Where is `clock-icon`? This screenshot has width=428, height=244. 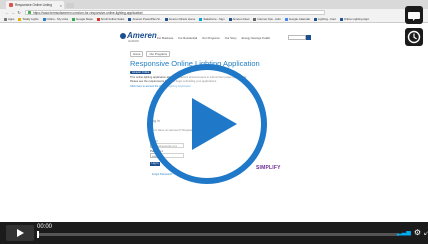 clock-icon is located at coordinates (414, 37).